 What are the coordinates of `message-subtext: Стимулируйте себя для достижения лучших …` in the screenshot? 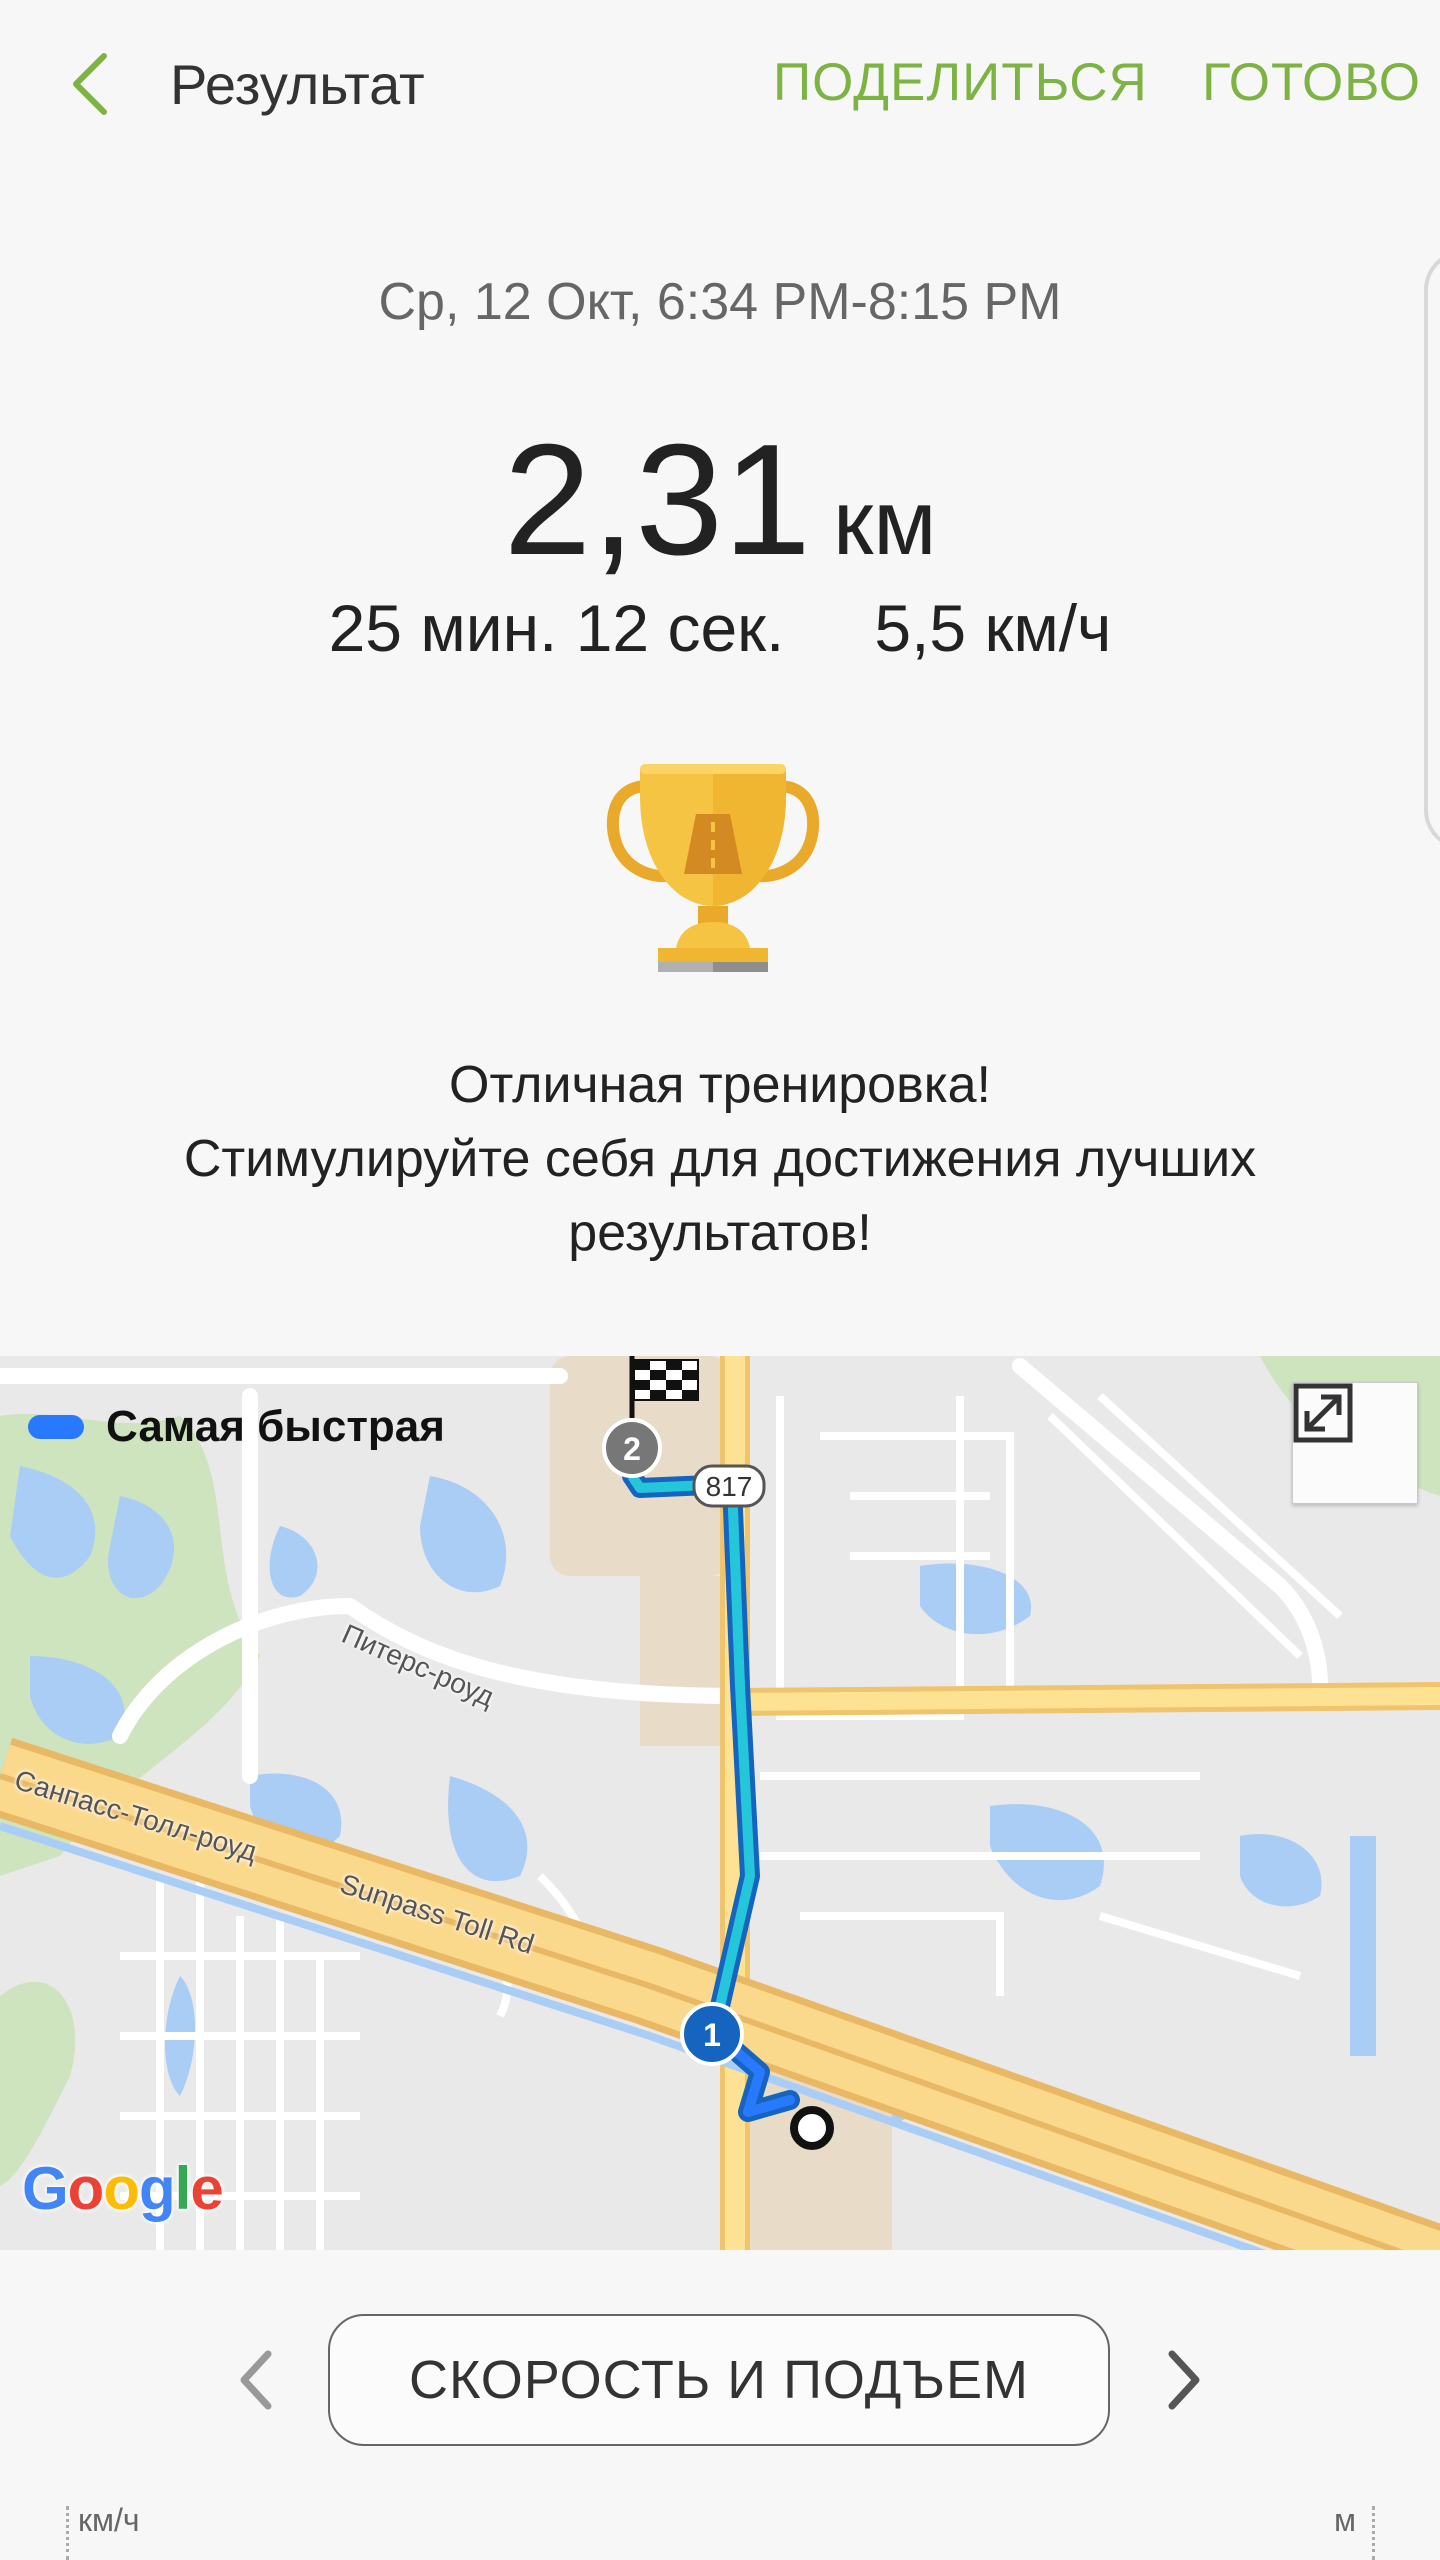 It's located at (720, 1196).